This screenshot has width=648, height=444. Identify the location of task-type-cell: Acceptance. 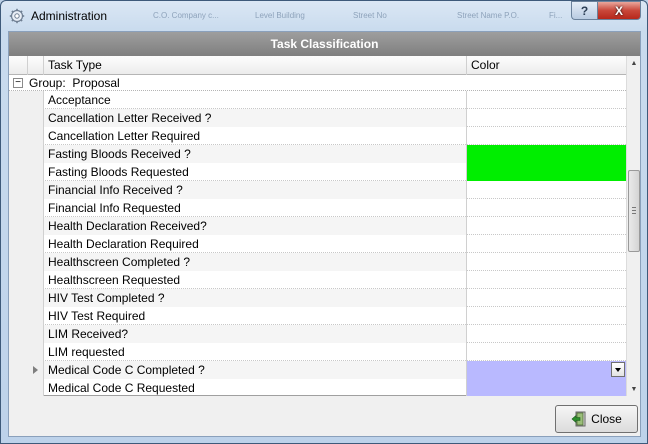
(255, 100).